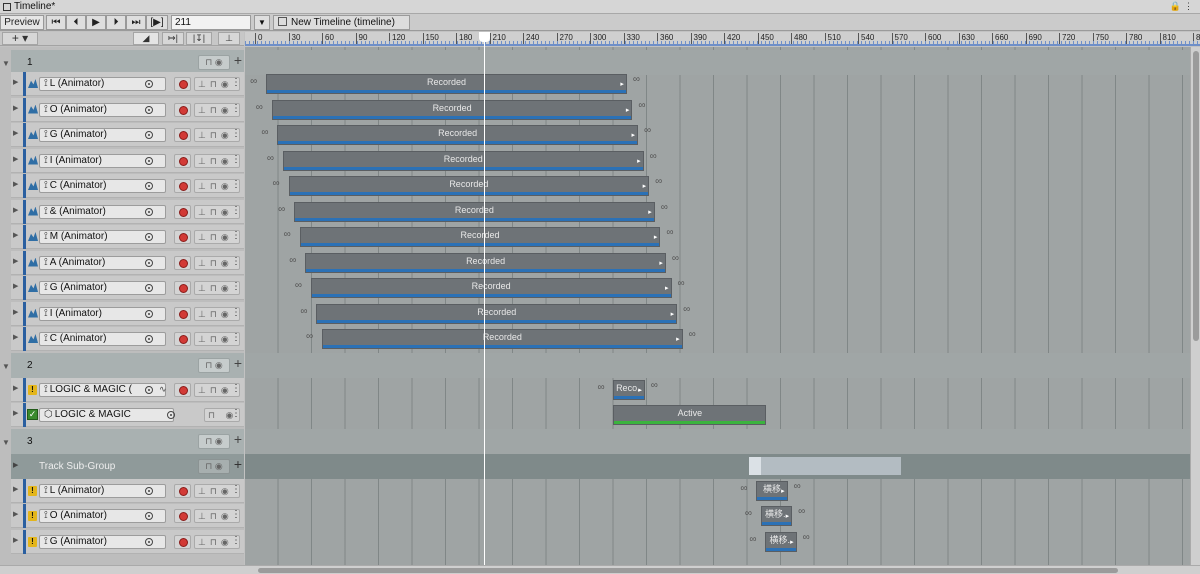  Describe the element at coordinates (56, 22) in the screenshot. I see `go-to-start-icon: ⏮` at that location.